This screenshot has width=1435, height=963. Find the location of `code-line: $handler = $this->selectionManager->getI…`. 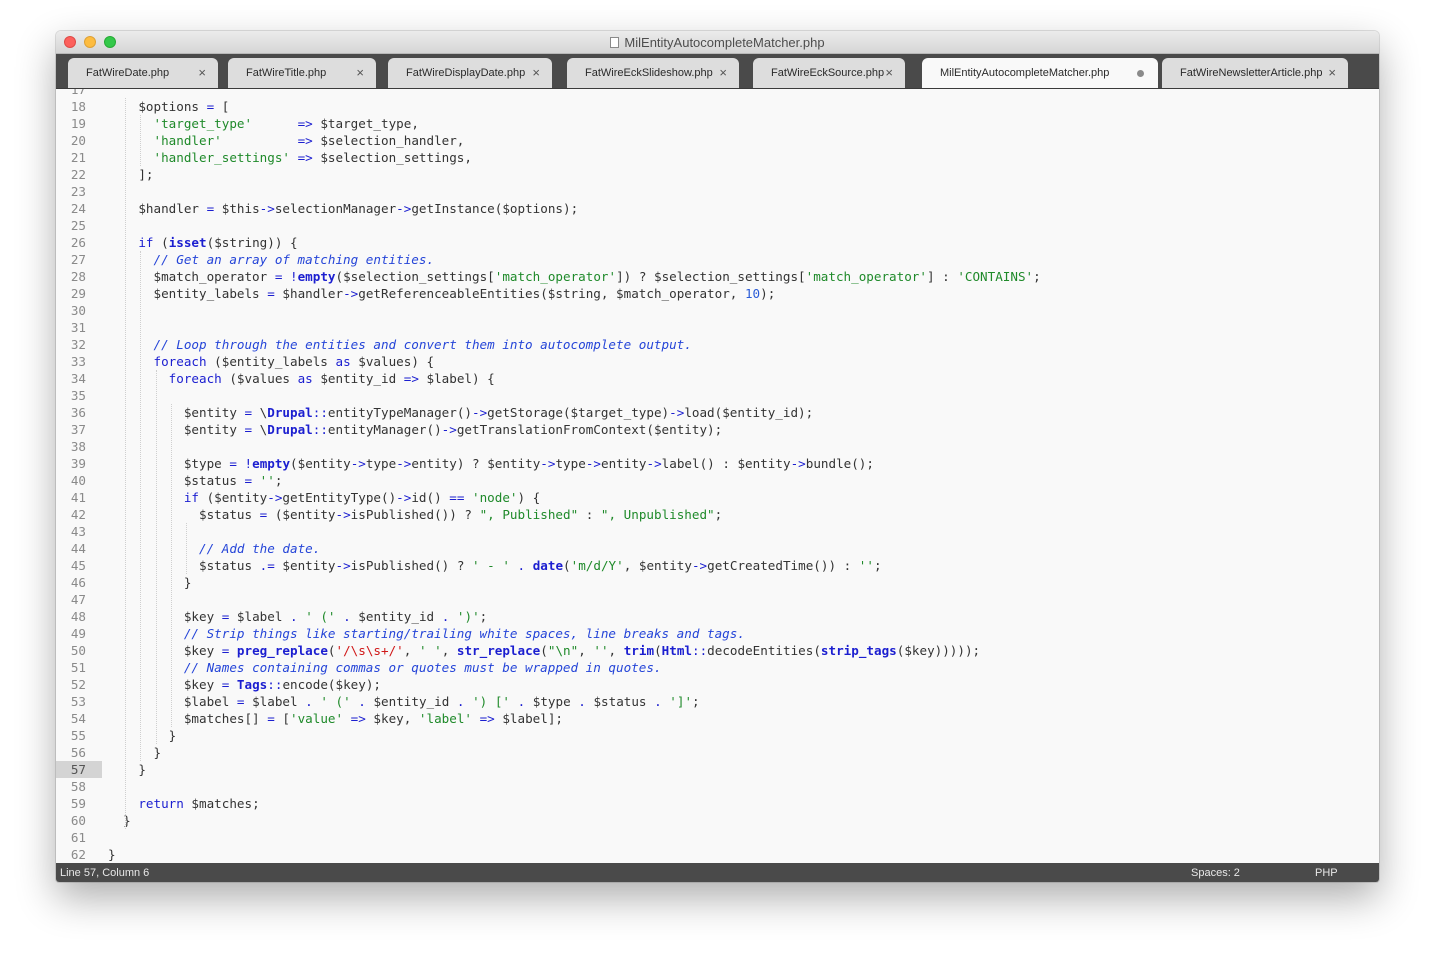

code-line: $handler = $this->selectionManager->getI… is located at coordinates (343, 208).